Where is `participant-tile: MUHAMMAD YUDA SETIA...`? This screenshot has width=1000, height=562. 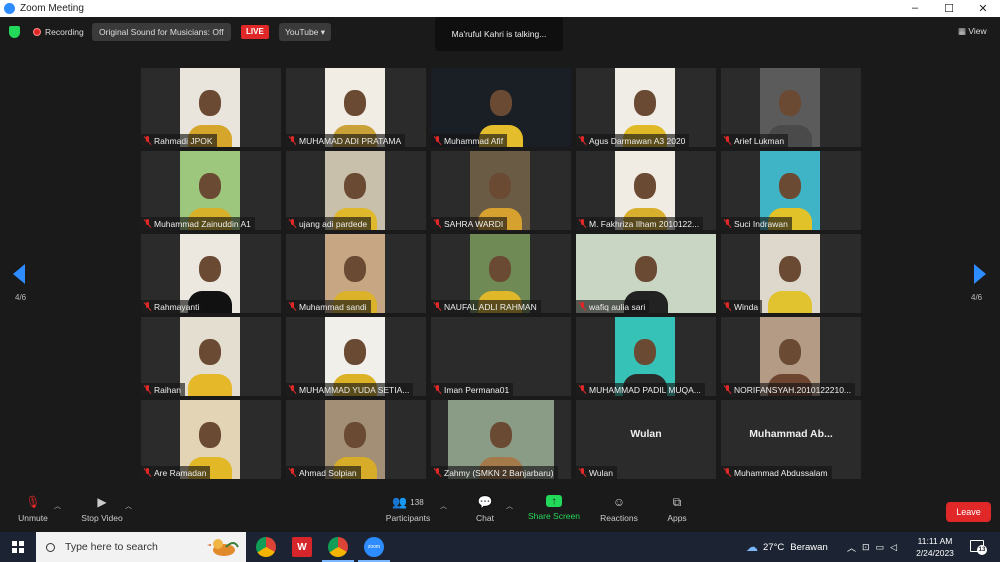 participant-tile: MUHAMMAD YUDA SETIA... is located at coordinates (356, 356).